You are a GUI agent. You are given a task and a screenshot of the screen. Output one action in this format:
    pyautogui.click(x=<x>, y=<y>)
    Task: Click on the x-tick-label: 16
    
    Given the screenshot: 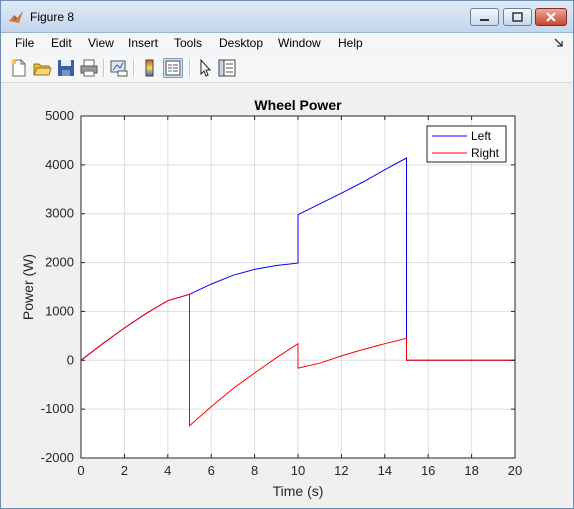 What is the action you would take?
    pyautogui.click(x=428, y=470)
    